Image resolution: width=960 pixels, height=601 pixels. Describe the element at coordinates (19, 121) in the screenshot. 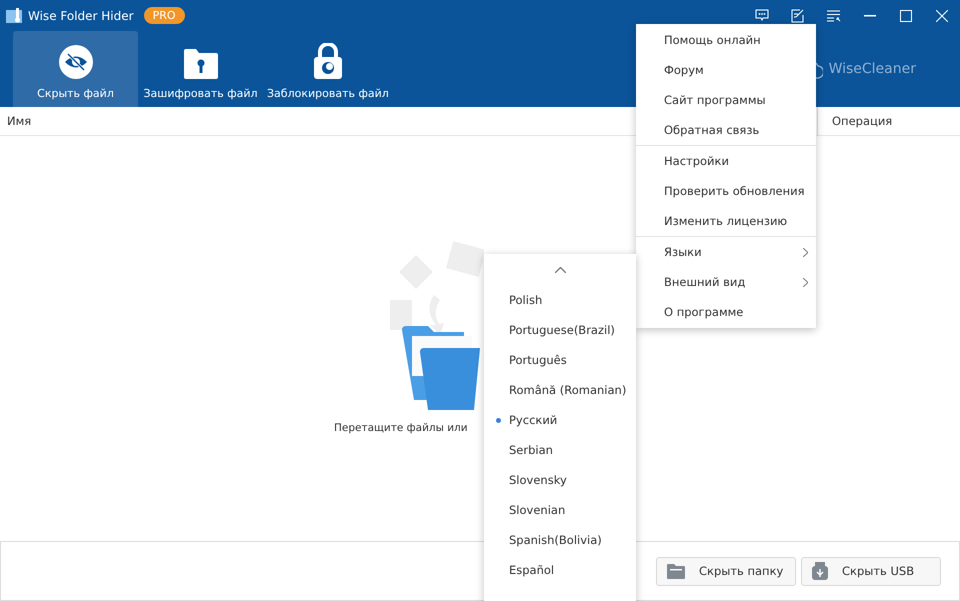

I see `column-header: Имя` at that location.